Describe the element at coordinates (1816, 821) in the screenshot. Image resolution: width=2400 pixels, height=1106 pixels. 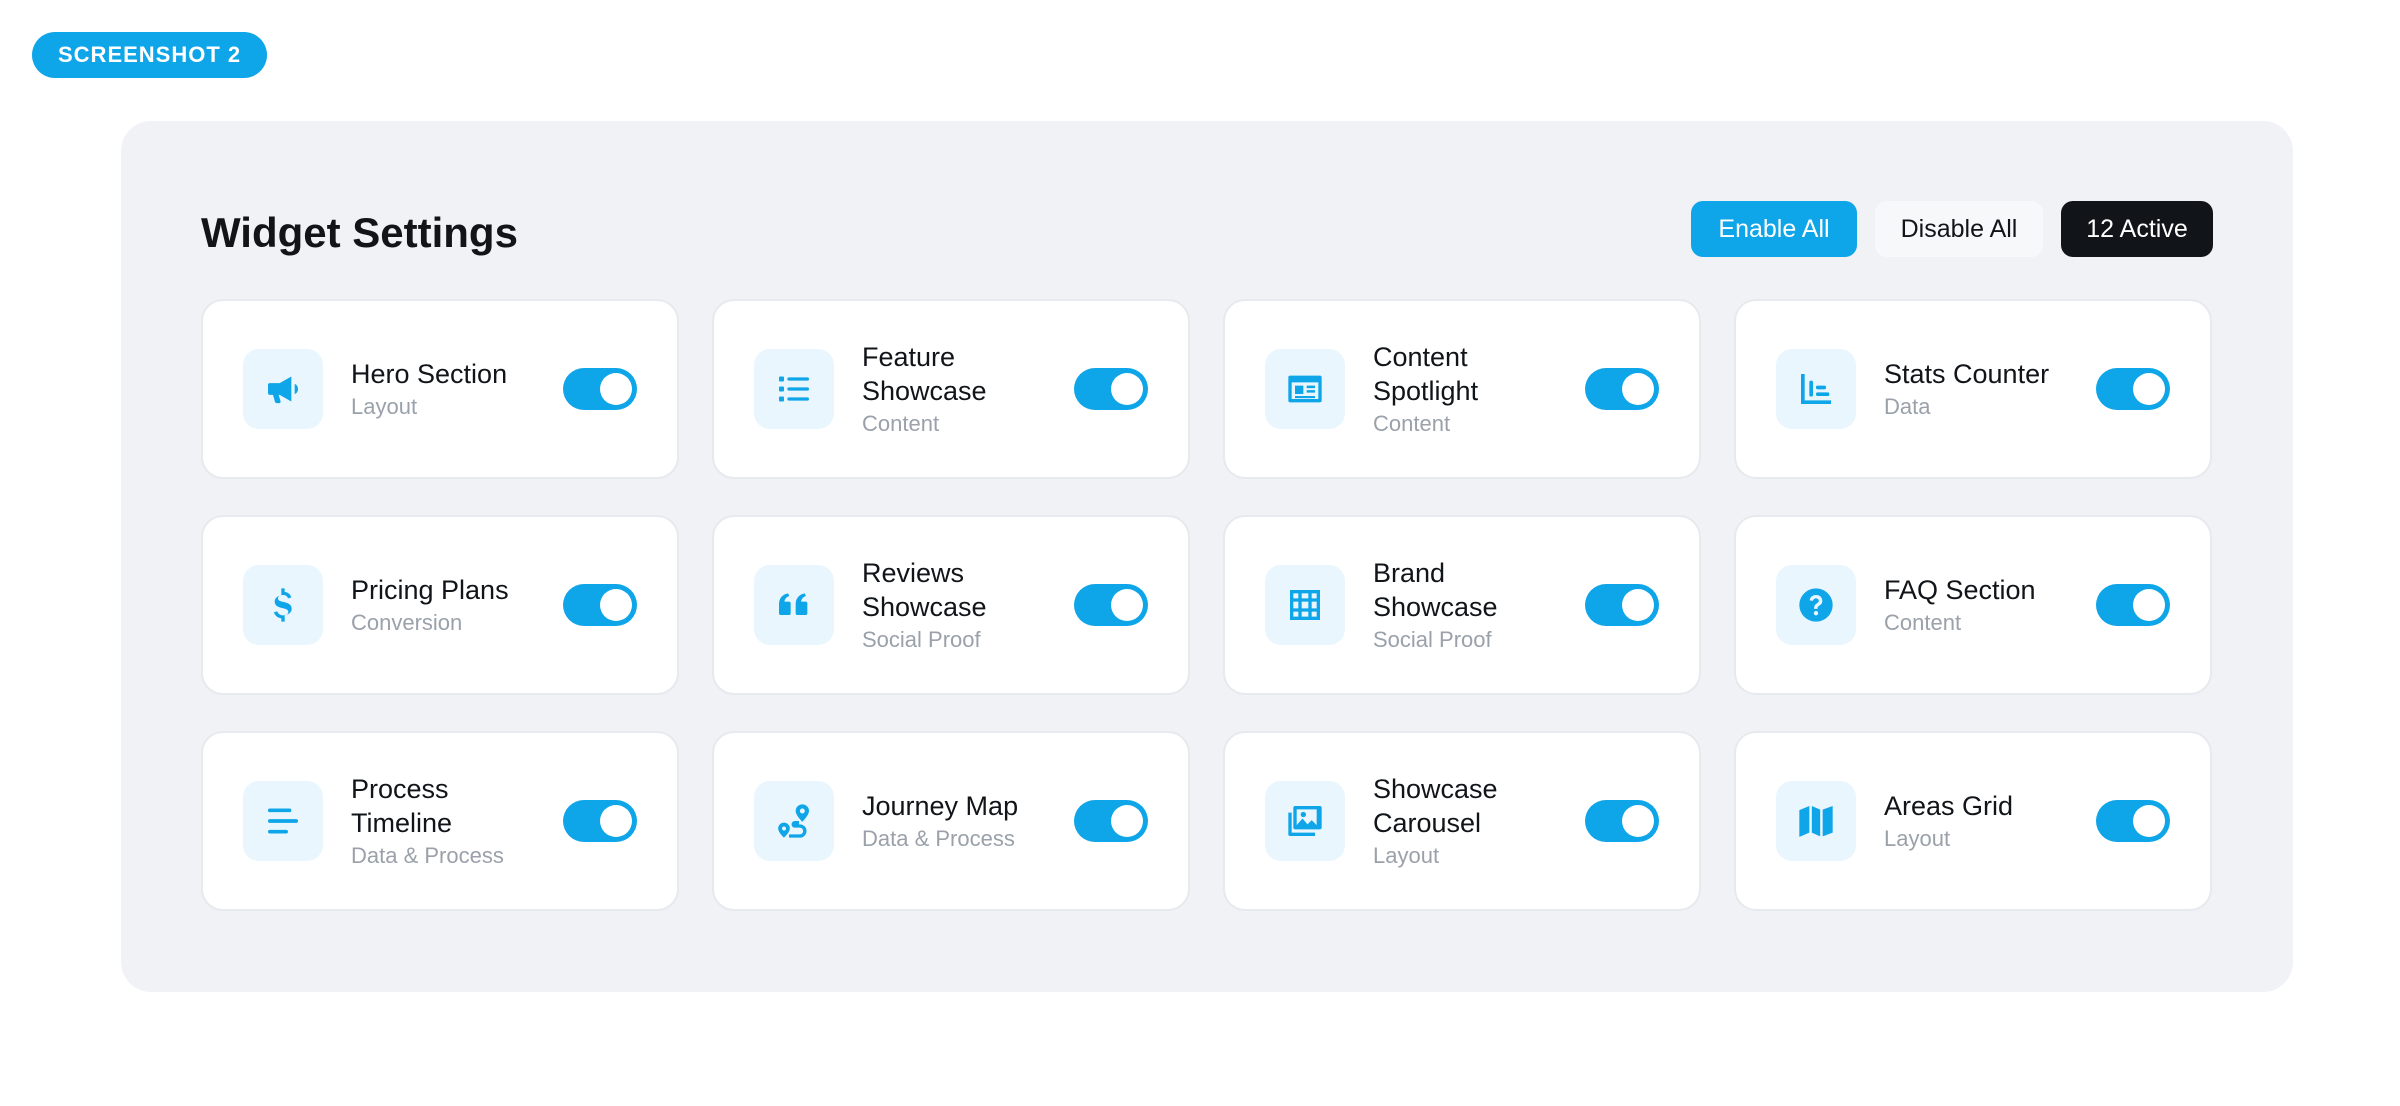
I see `map-icon` at that location.